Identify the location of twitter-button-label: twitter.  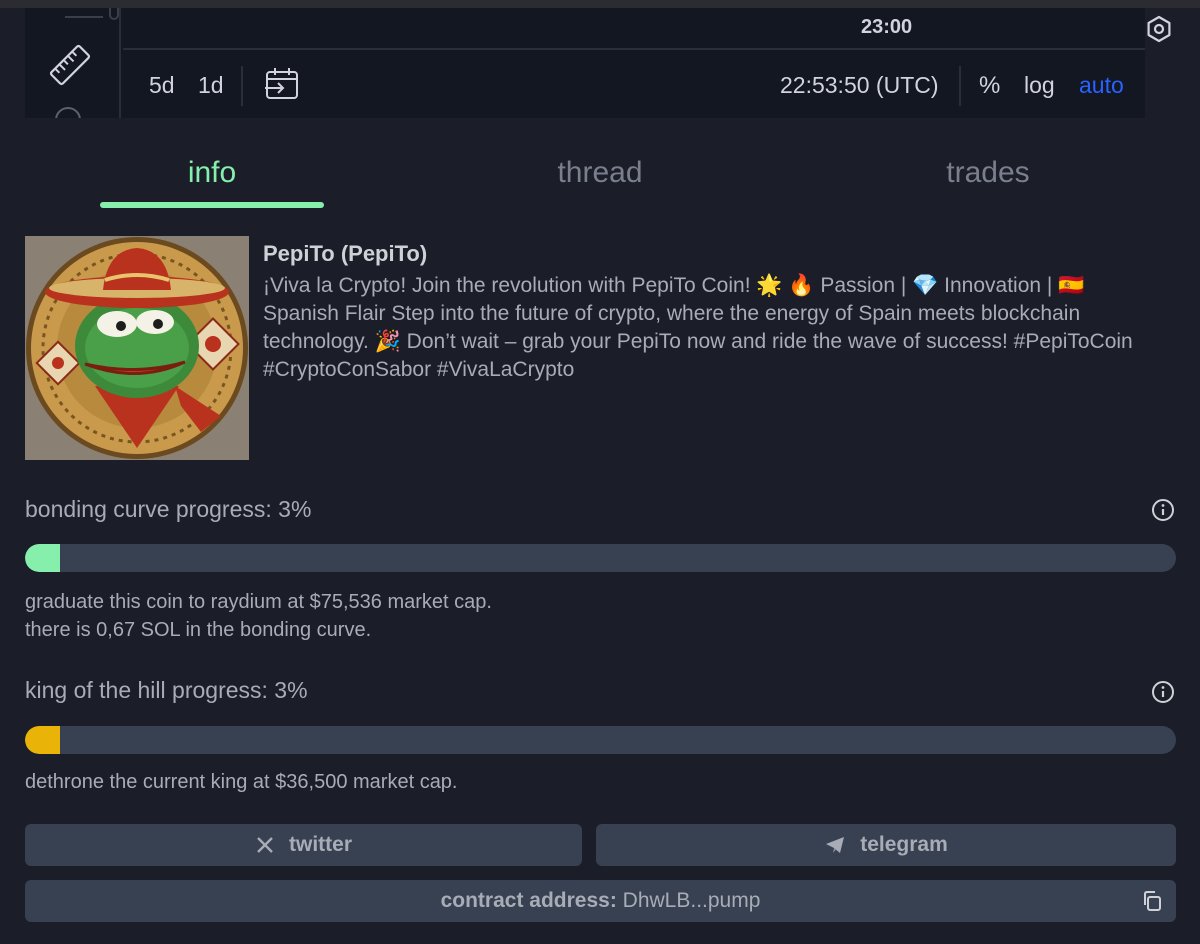
(320, 844).